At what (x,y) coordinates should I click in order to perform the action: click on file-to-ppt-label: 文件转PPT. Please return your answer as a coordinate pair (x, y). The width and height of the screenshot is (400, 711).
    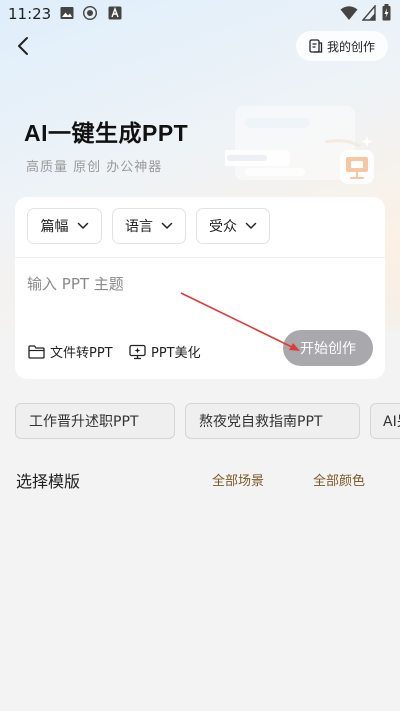
    Looking at the image, I should click on (81, 353).